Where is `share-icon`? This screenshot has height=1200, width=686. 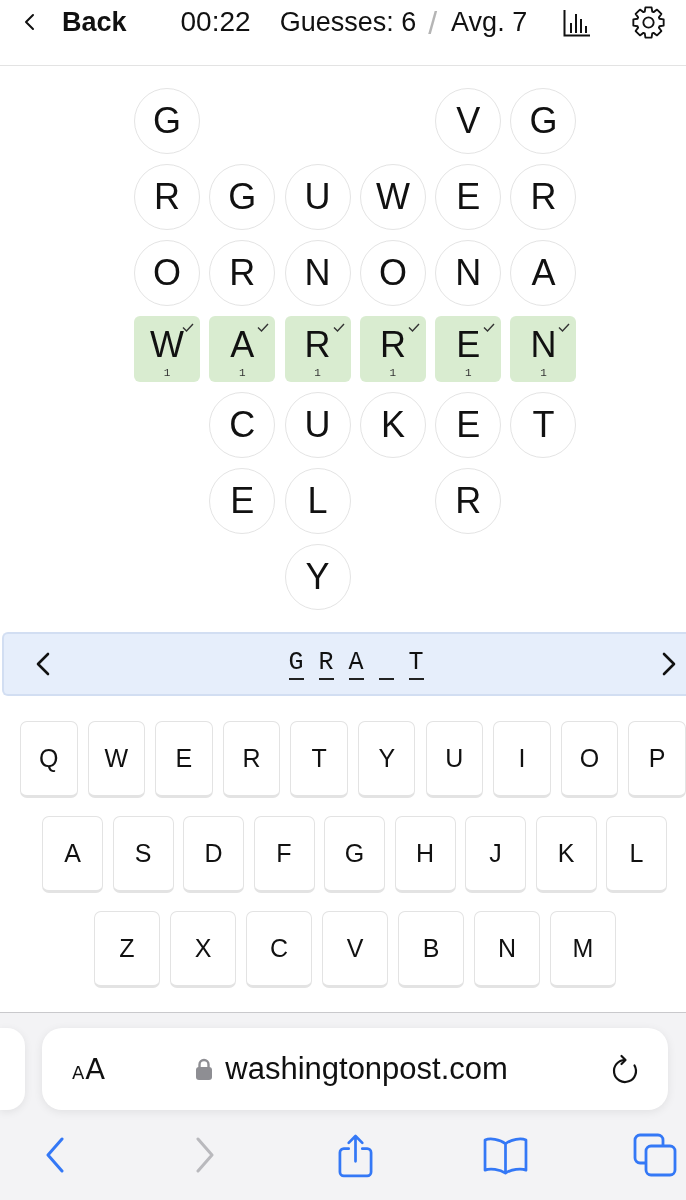 share-icon is located at coordinates (355, 1155).